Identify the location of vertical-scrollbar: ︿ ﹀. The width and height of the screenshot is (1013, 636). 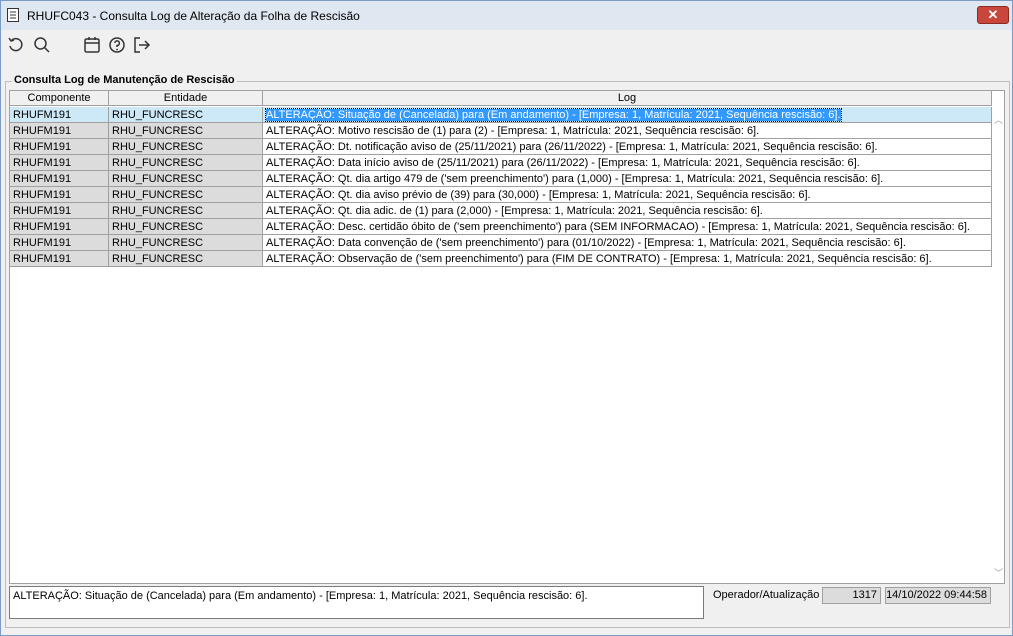
(998, 345).